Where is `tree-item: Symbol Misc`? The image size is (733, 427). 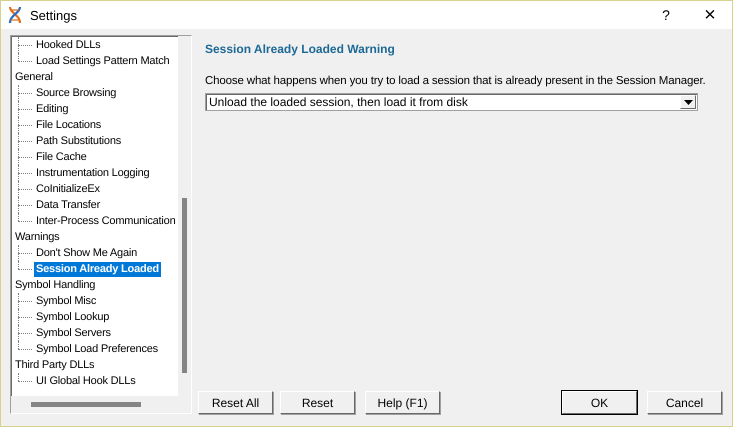 tree-item: Symbol Misc is located at coordinates (66, 301).